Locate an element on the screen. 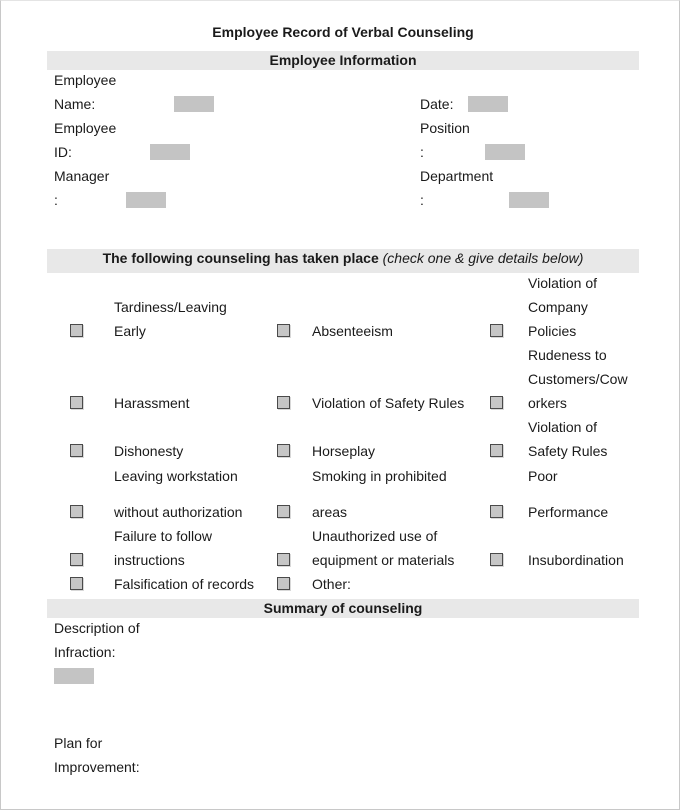 The height and width of the screenshot is (810, 680). option-harassment: Harassment is located at coordinates (152, 403).